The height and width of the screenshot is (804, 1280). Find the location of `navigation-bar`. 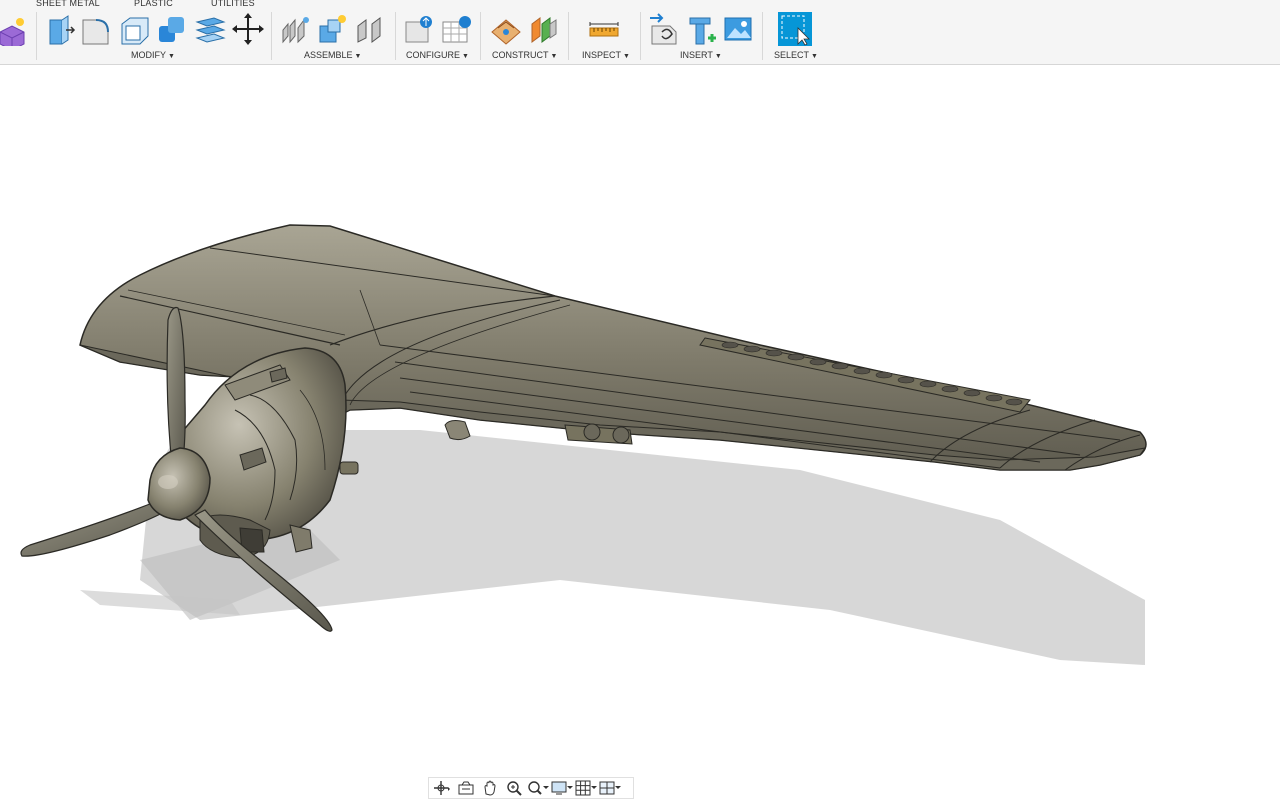

navigation-bar is located at coordinates (531, 788).